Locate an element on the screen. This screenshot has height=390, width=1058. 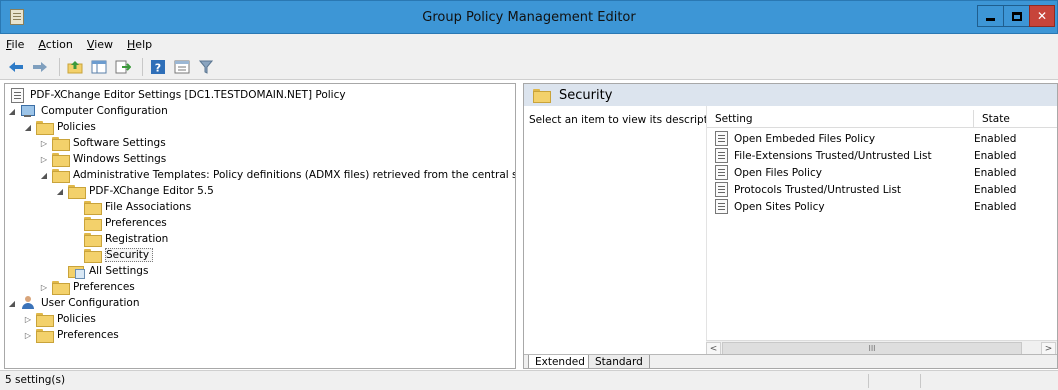
show-hide-tree-icon is located at coordinates (99, 67).